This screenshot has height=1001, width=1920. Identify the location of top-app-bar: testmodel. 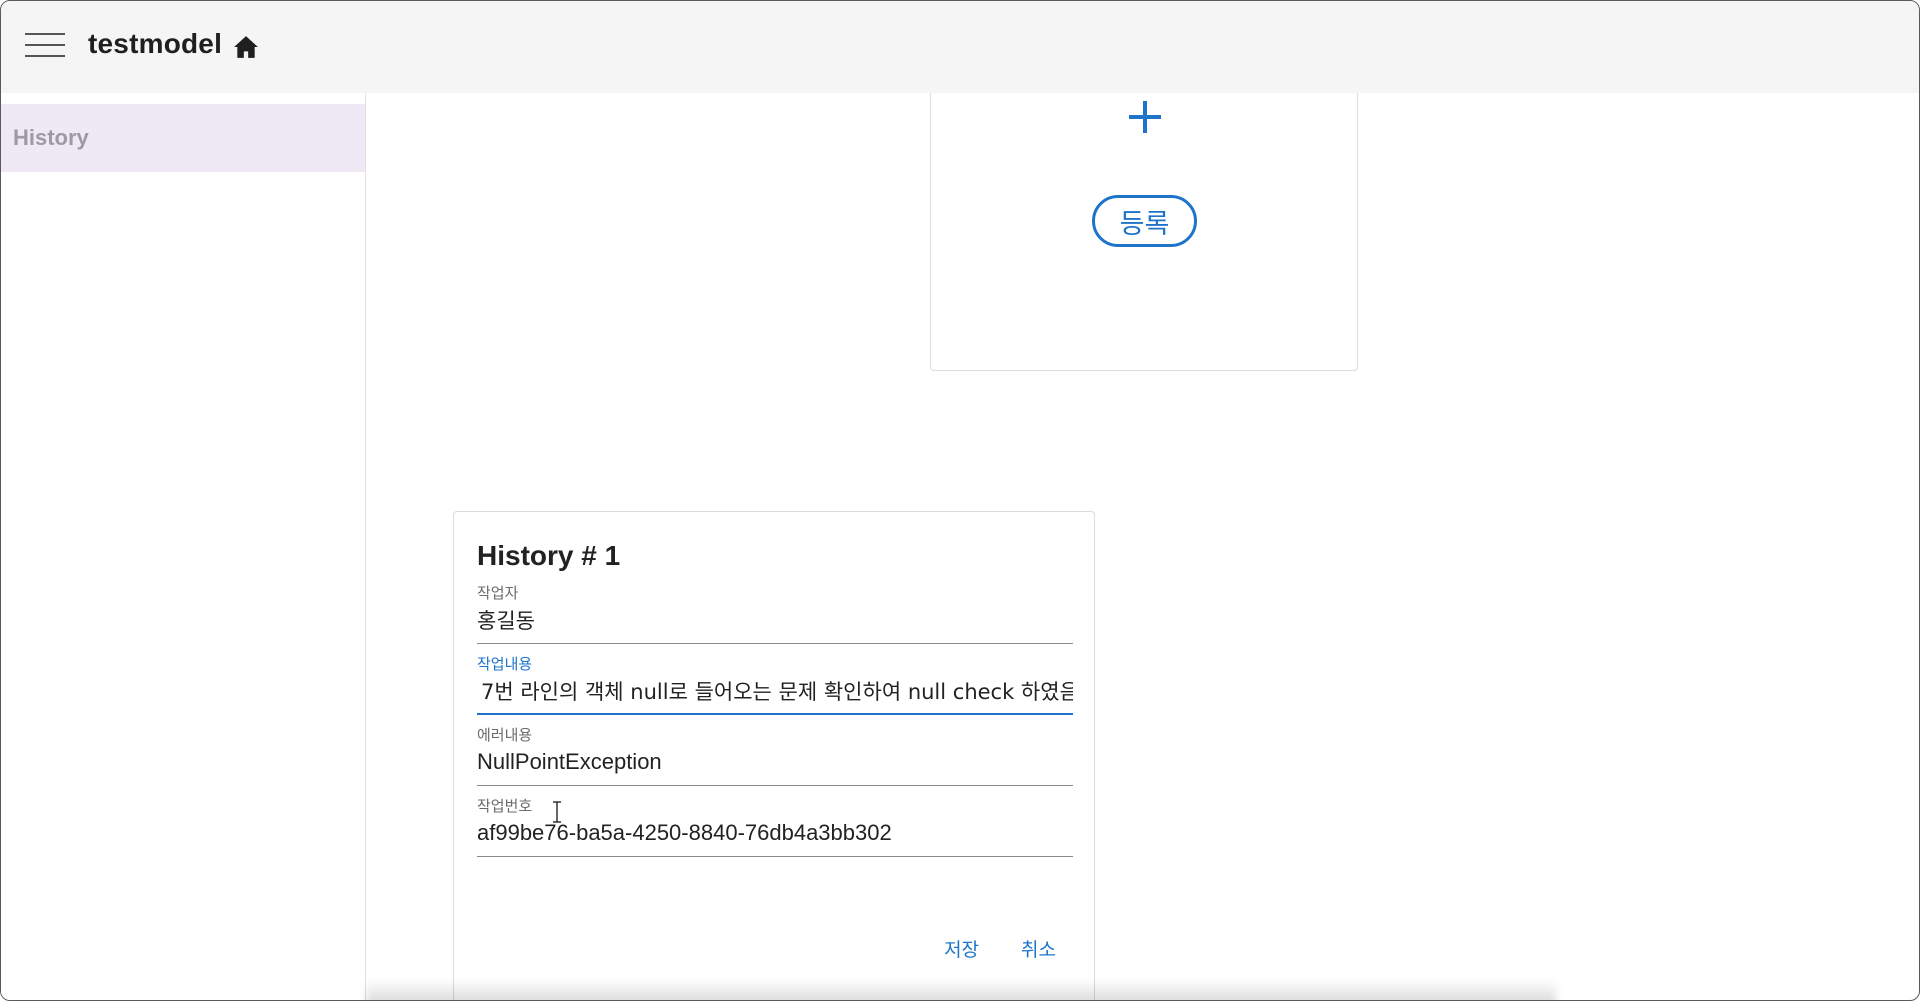
(960, 47).